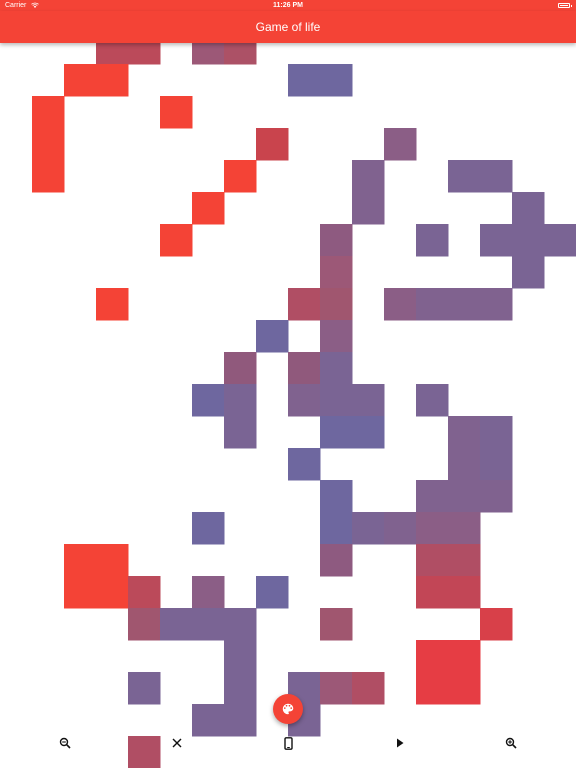 The image size is (576, 768). I want to click on device-button, so click(288, 743).